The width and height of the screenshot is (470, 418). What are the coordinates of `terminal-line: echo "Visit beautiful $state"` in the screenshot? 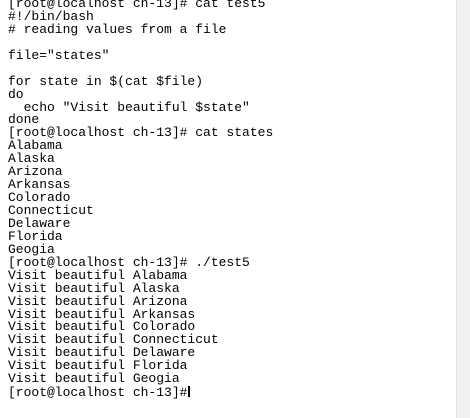 It's located at (129, 107).